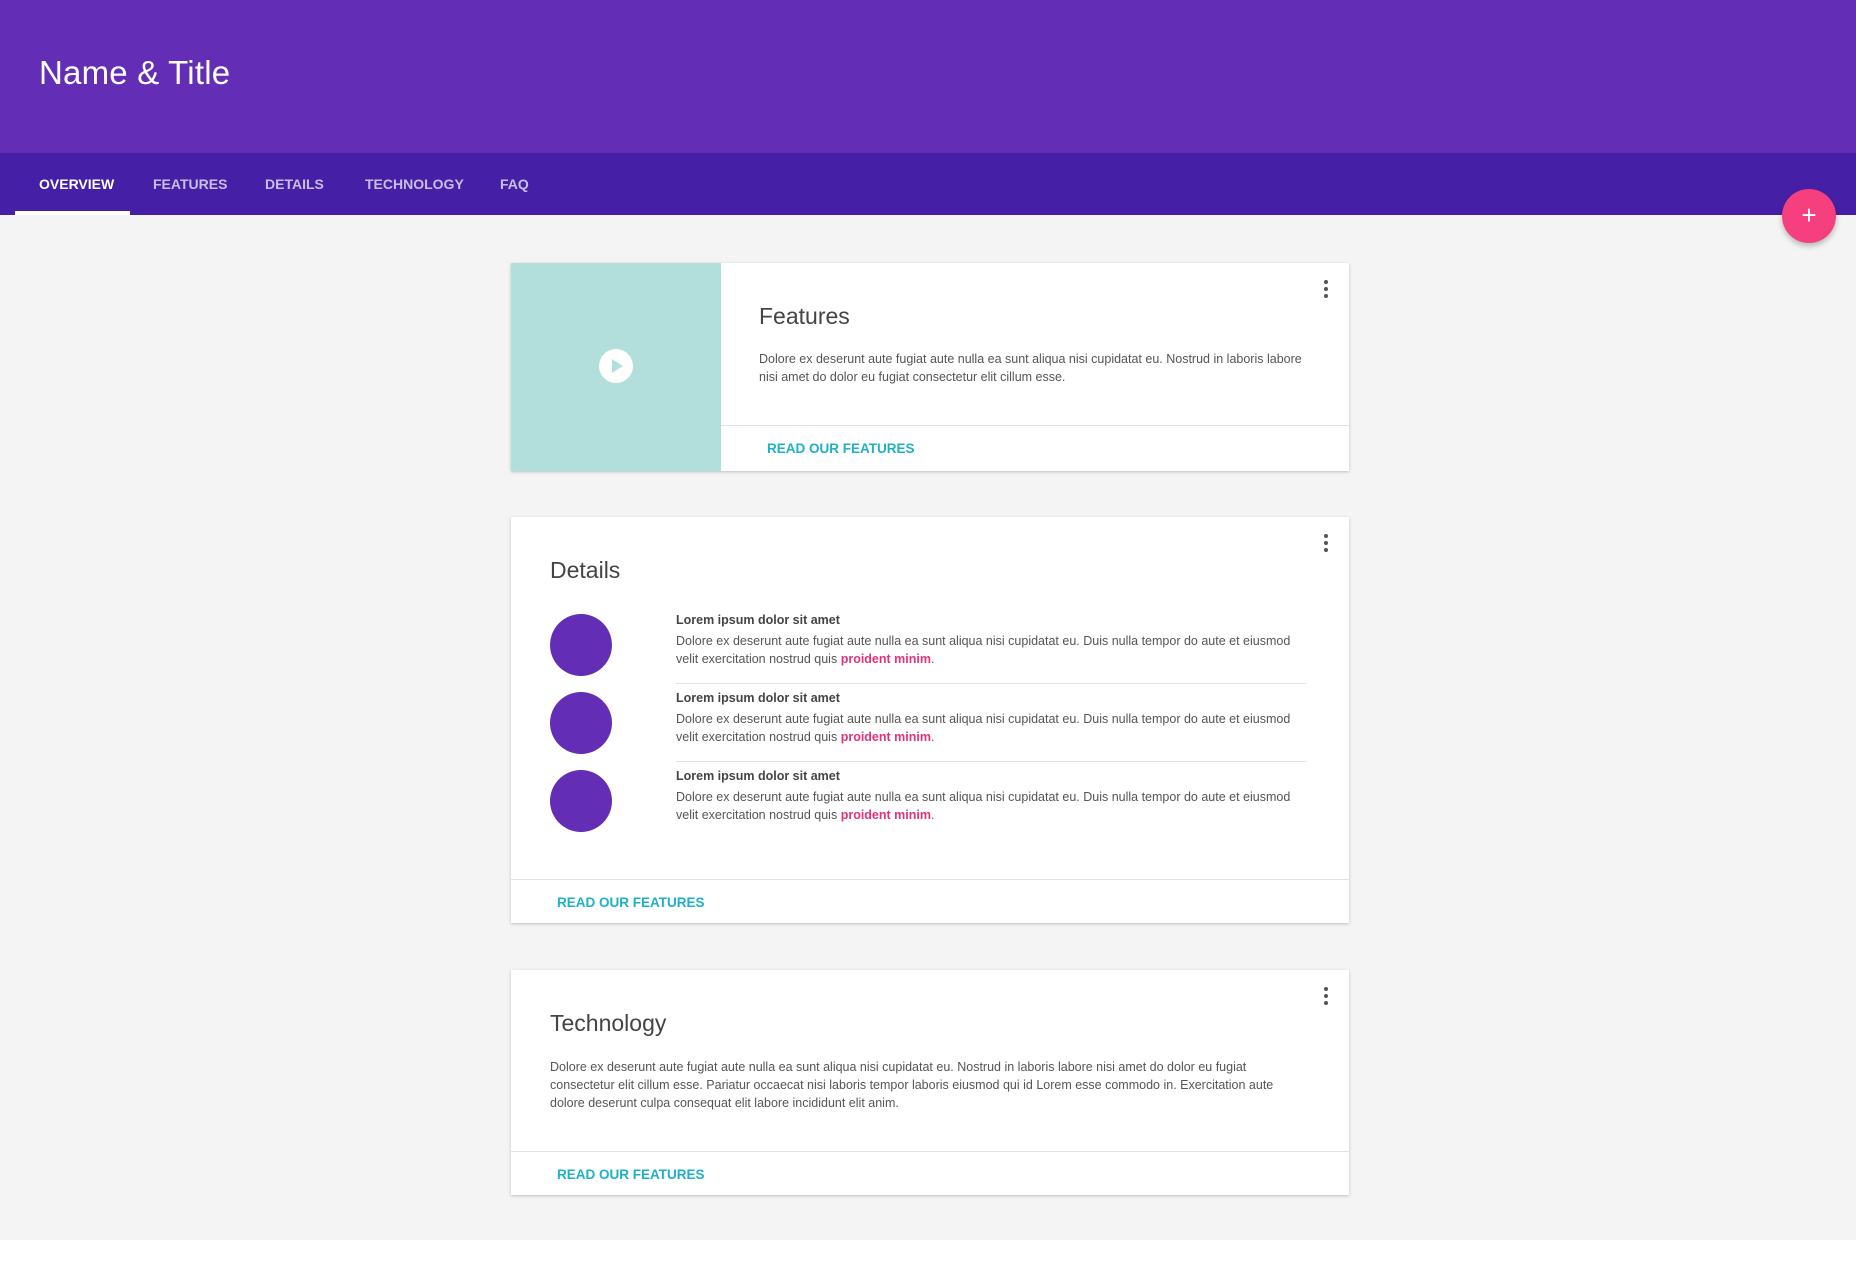  I want to click on features-media, so click(616, 367).